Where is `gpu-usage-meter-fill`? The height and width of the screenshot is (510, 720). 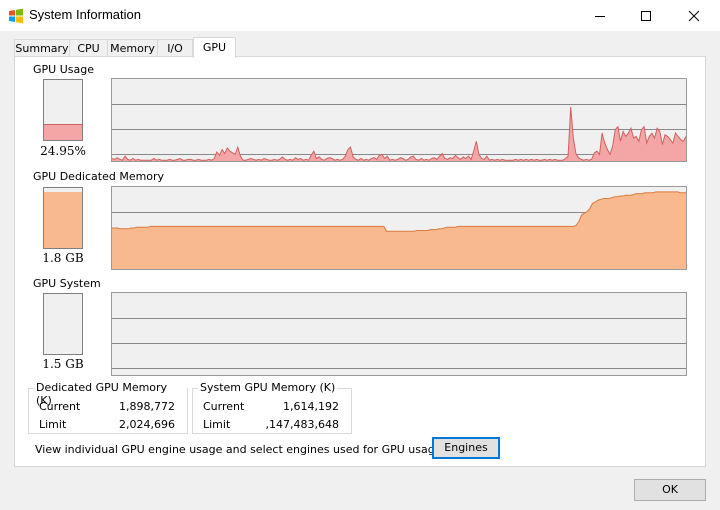
gpu-usage-meter-fill is located at coordinates (63, 132).